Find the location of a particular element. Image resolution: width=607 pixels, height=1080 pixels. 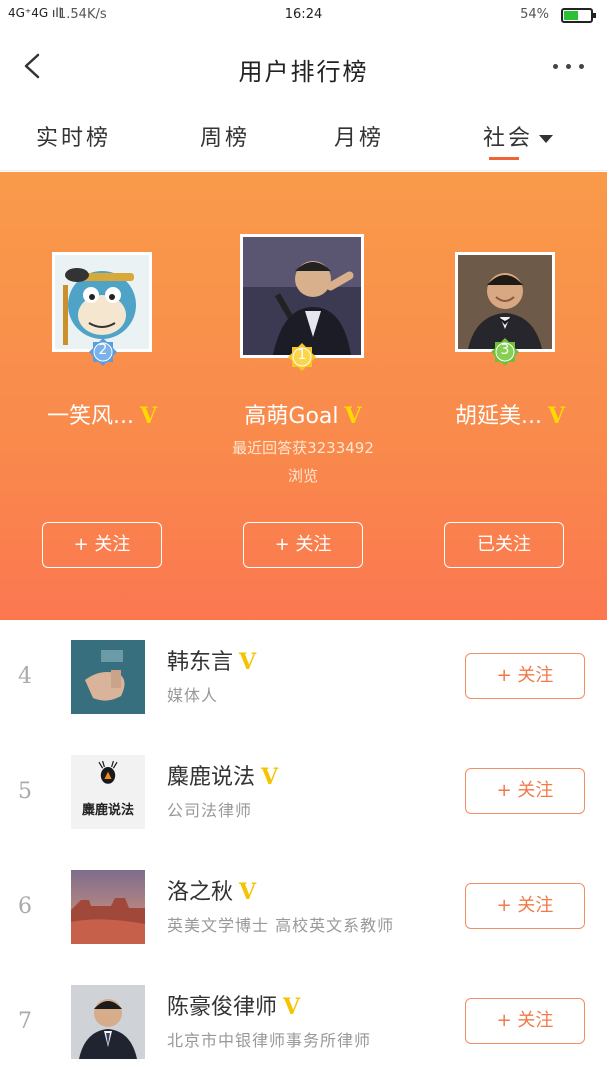

active-tab-indicator is located at coordinates (504, 158).